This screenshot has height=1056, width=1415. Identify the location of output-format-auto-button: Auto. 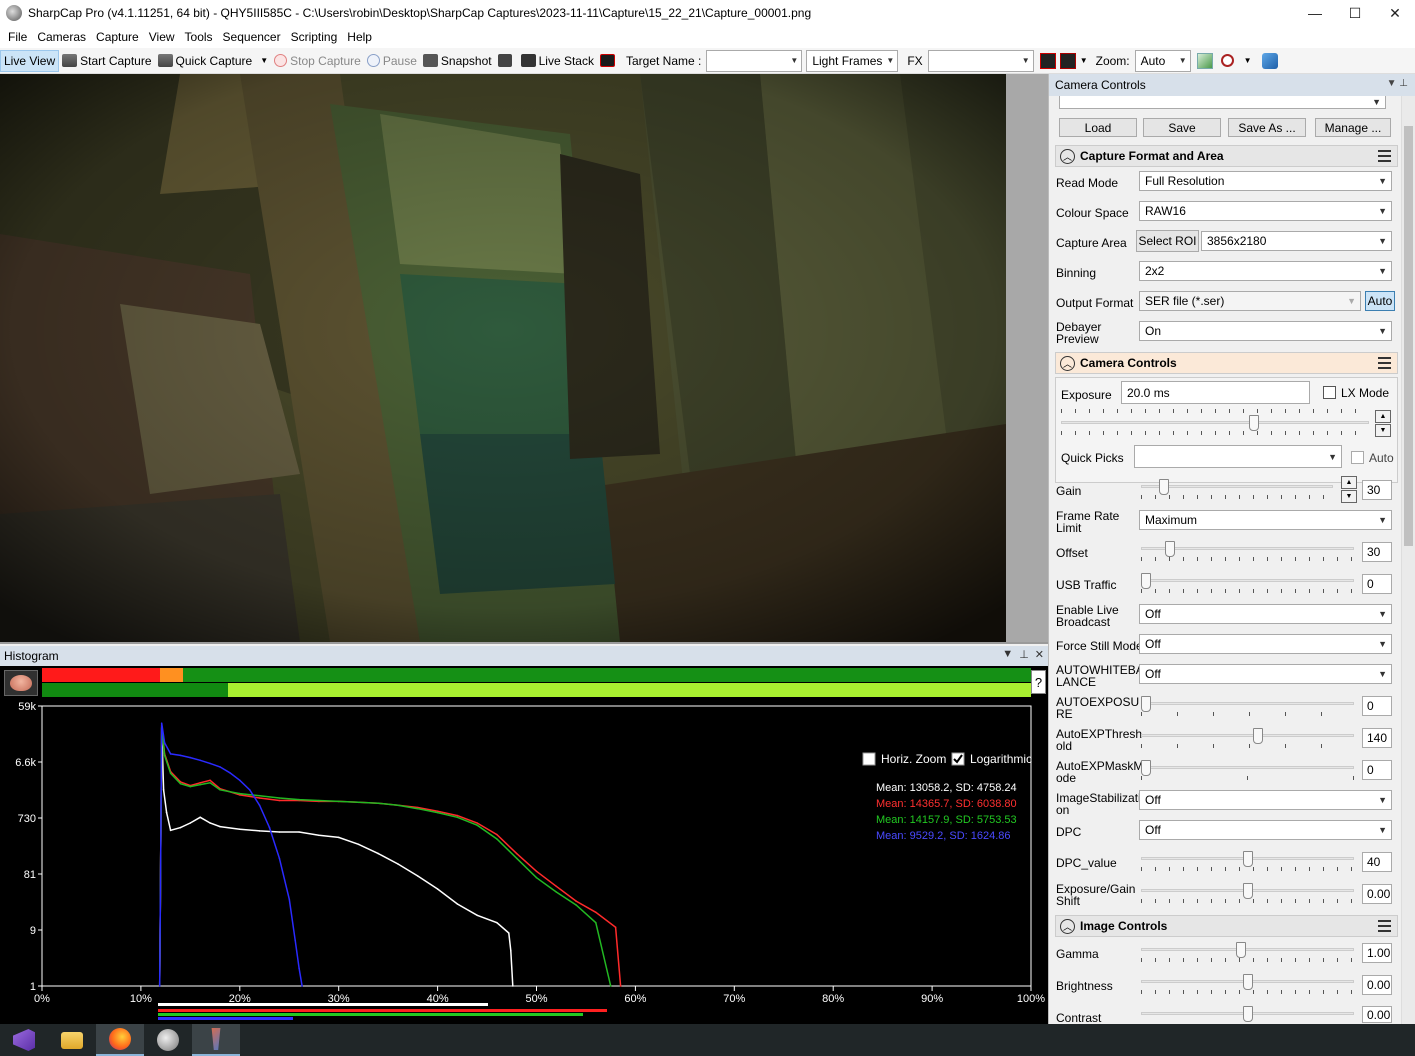
(1380, 301).